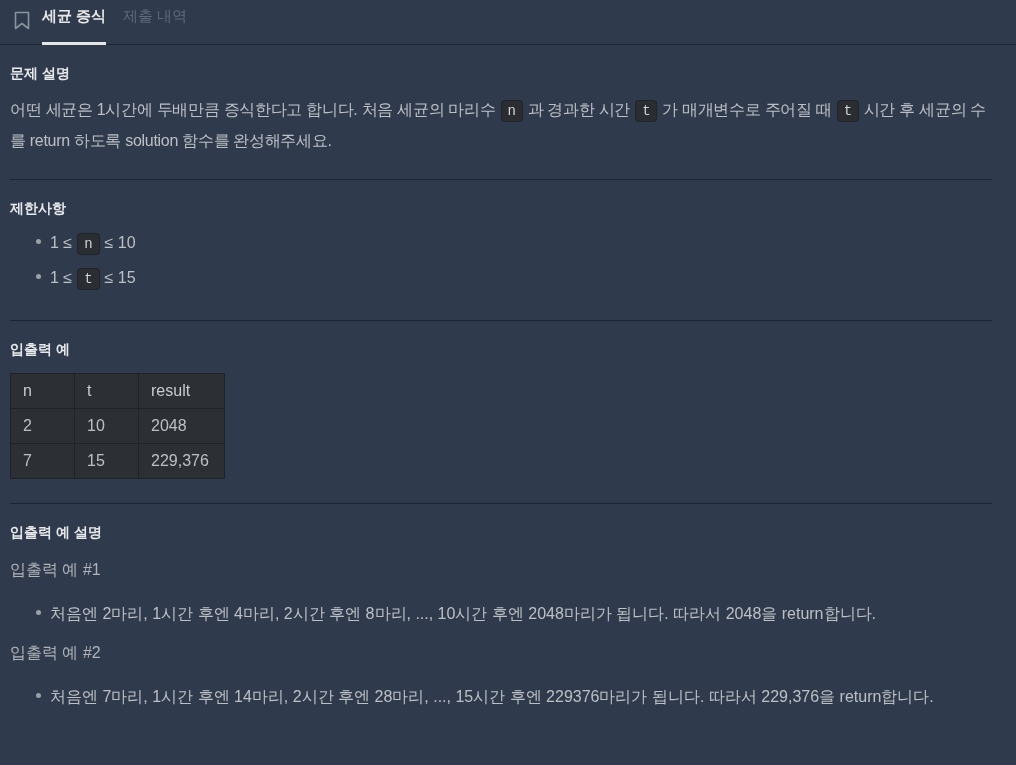 The image size is (1016, 765). I want to click on list-item-text: 처음엔 2마리, 1시간 후엔 4마리, 2시간 후엔 8마리, ..., 10시간 후엔 2048마리가 됩니다. 따라서 2048을 return합니다., so click(463, 614).